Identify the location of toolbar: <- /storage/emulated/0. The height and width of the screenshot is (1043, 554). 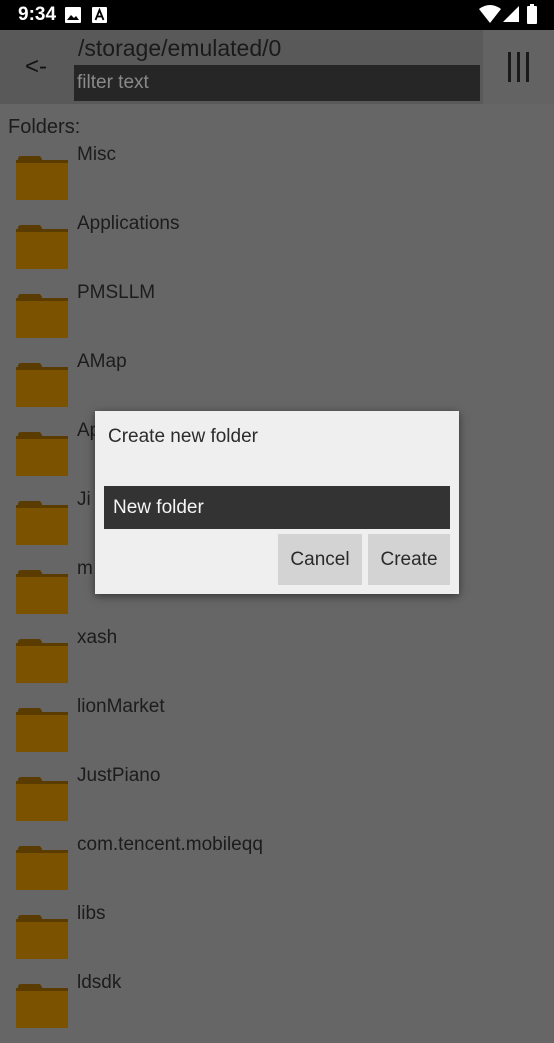
(277, 67).